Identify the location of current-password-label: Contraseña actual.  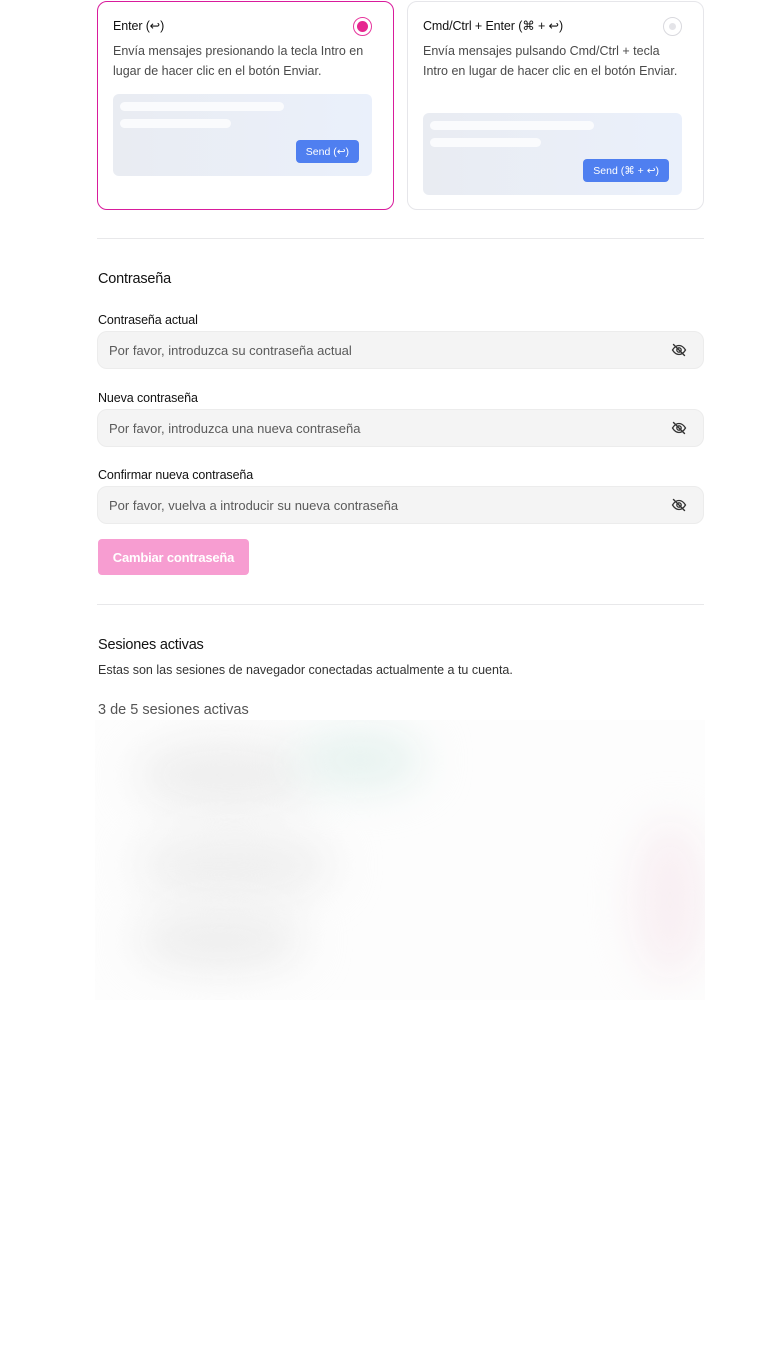
(148, 320).